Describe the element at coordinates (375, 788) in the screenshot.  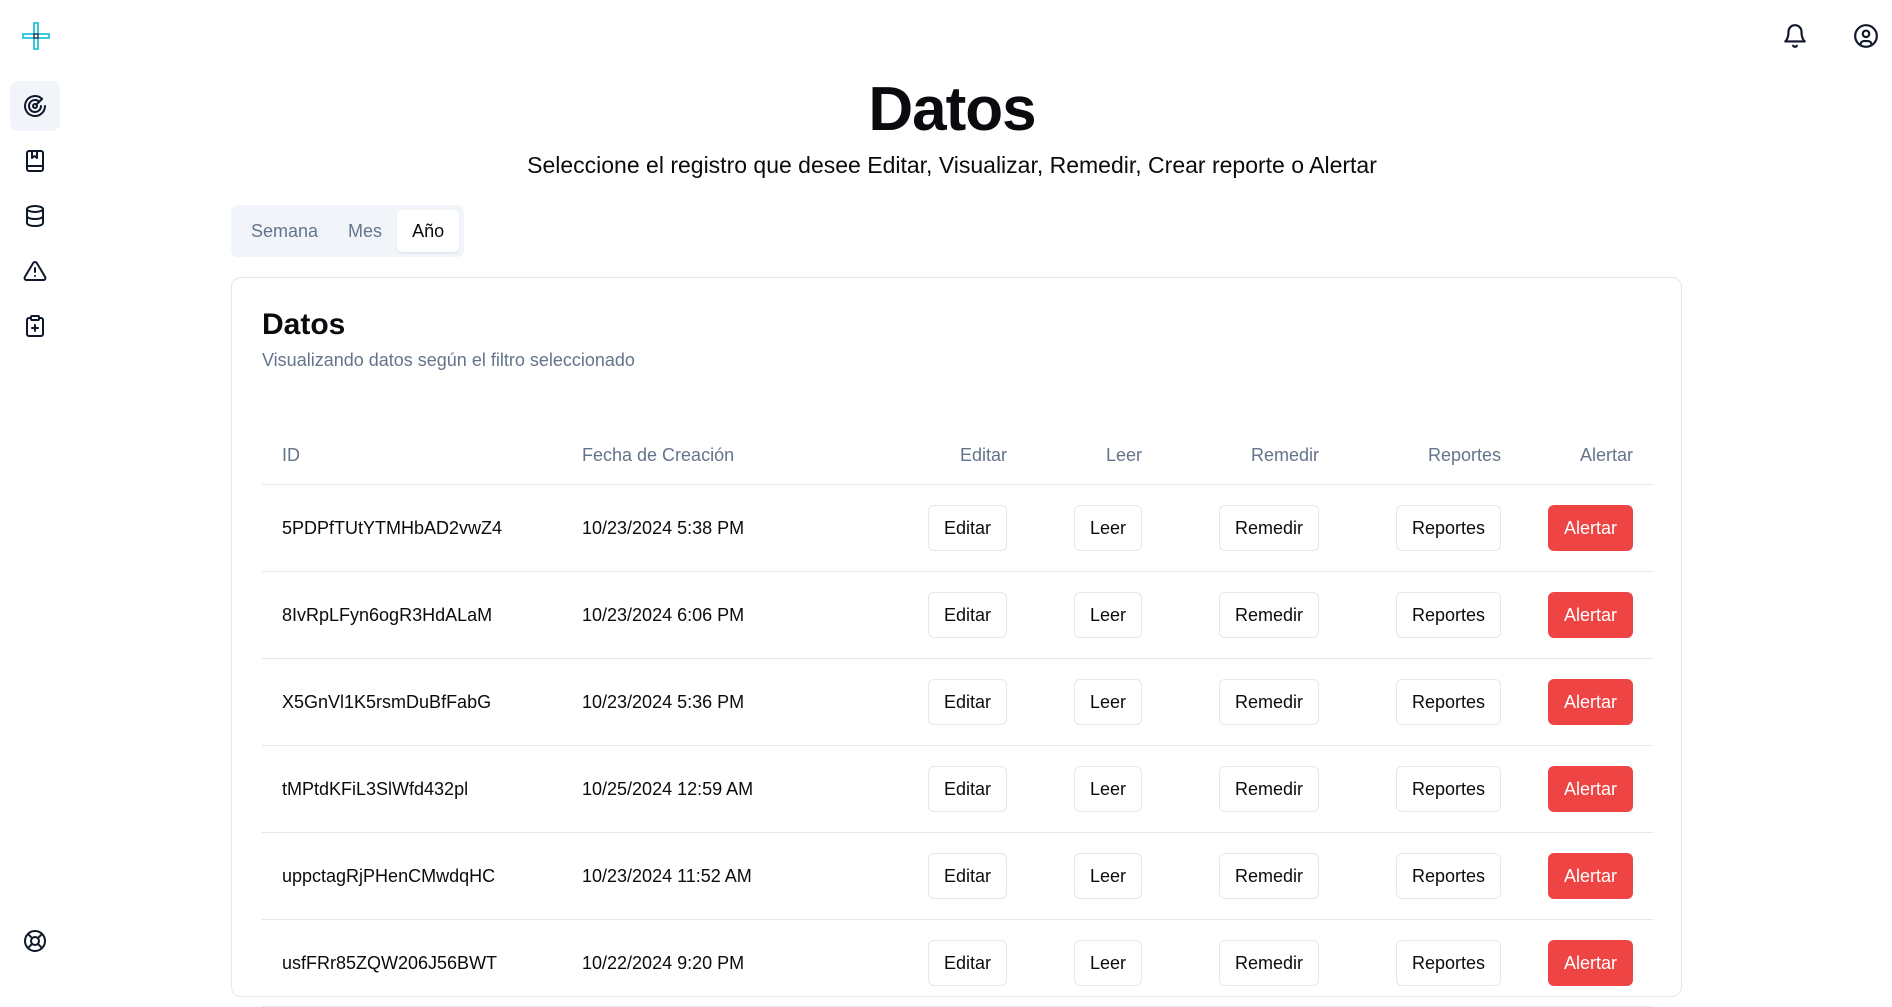
I see `row-id: tMPtdKFiL3SlWfd432pl` at that location.